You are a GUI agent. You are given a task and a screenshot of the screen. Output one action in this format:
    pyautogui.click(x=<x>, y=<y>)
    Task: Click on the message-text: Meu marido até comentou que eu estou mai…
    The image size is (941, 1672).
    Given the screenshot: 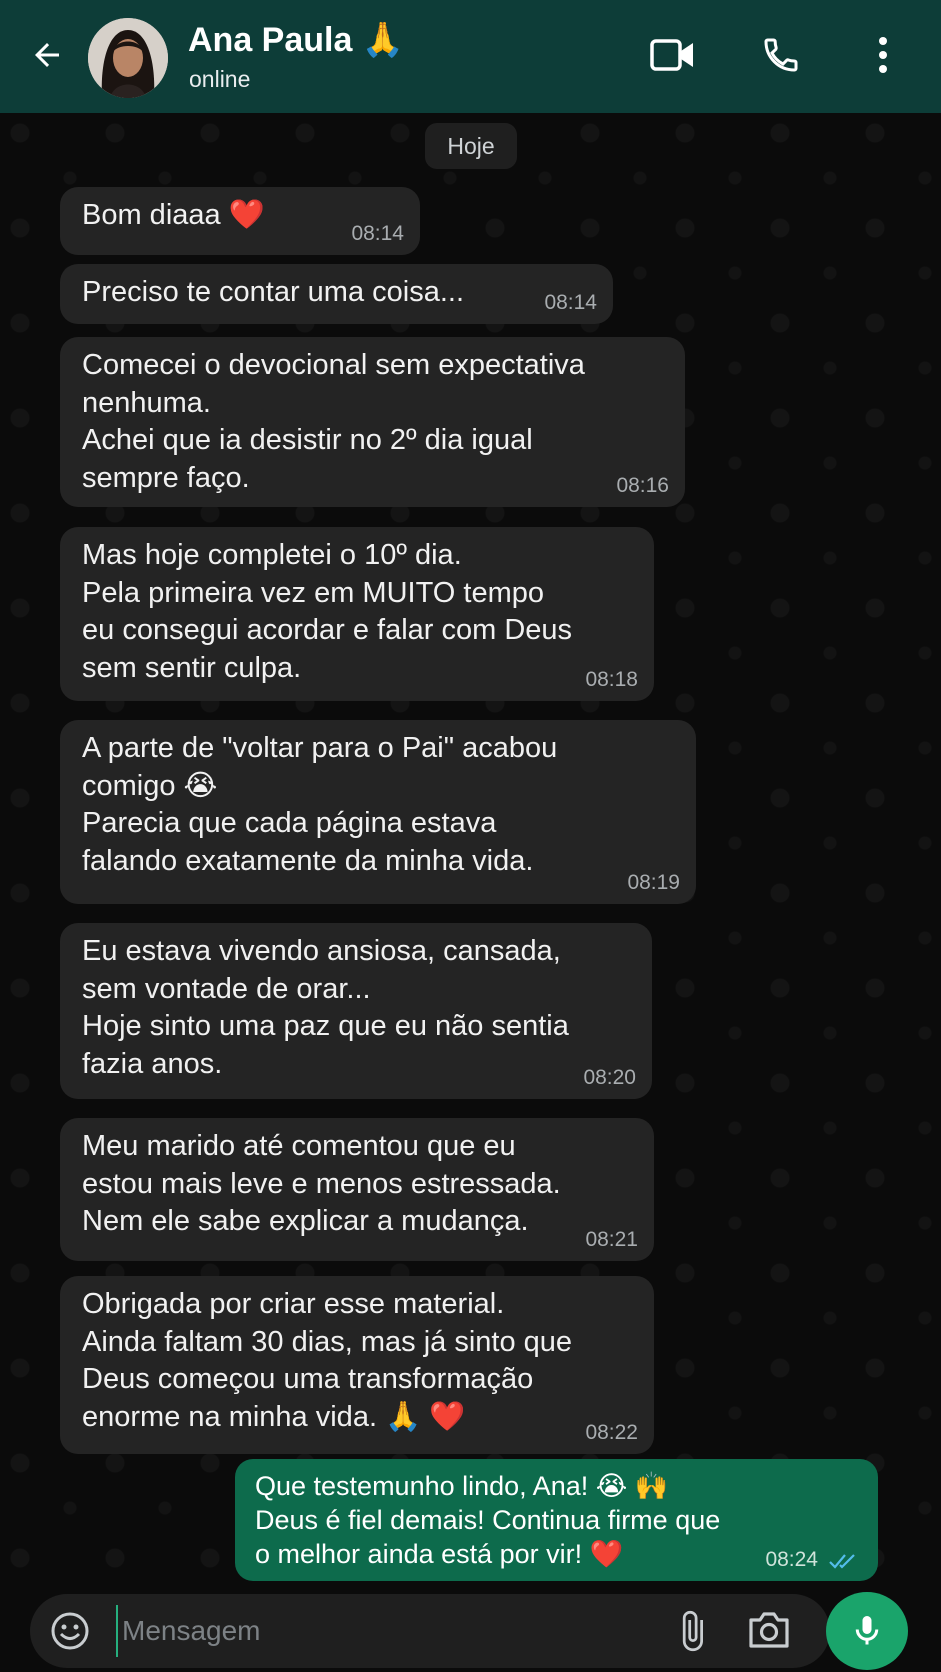 What is the action you would take?
    pyautogui.click(x=321, y=1183)
    